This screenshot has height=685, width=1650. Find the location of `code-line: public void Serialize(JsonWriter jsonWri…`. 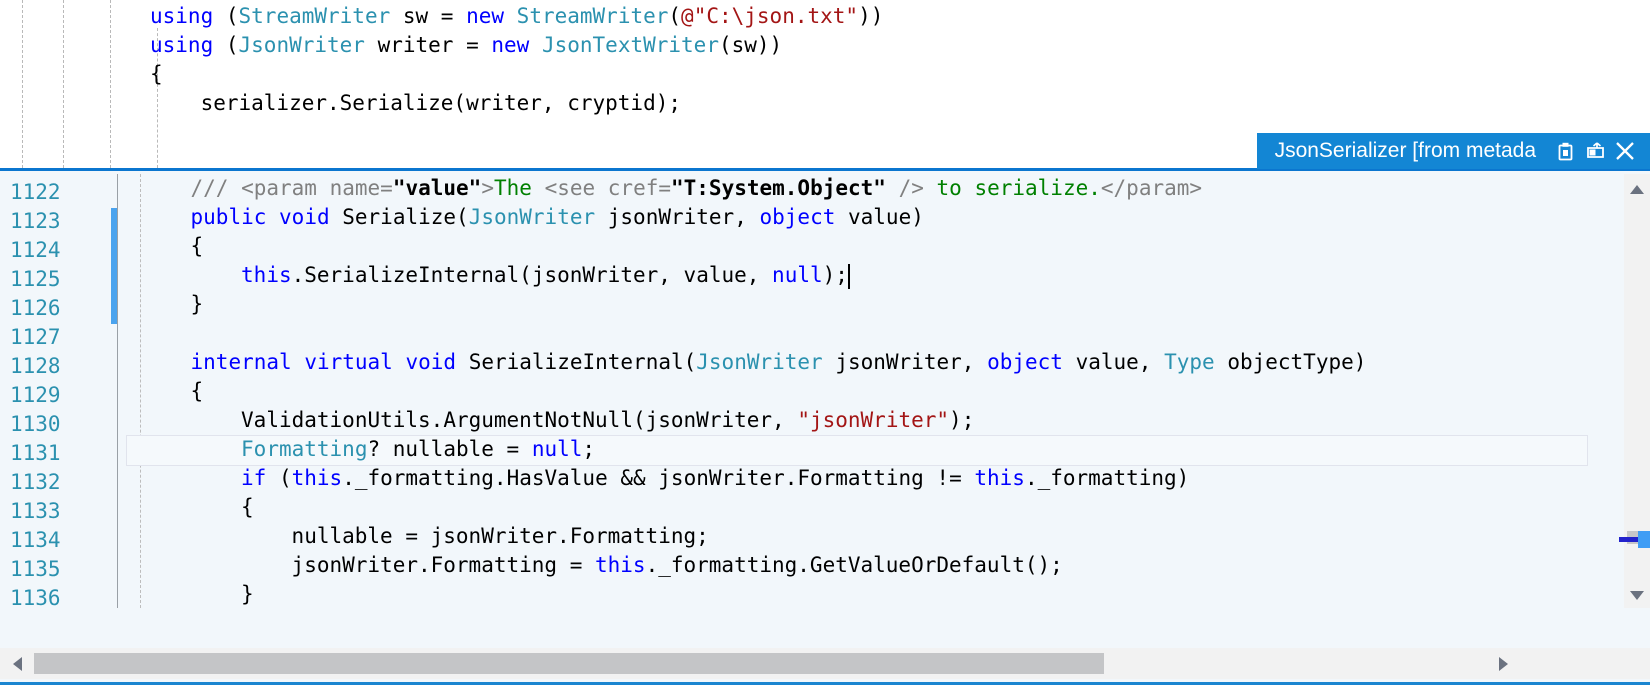

code-line: public void Serialize(JsonWriter jsonWri… is located at coordinates (859, 217).